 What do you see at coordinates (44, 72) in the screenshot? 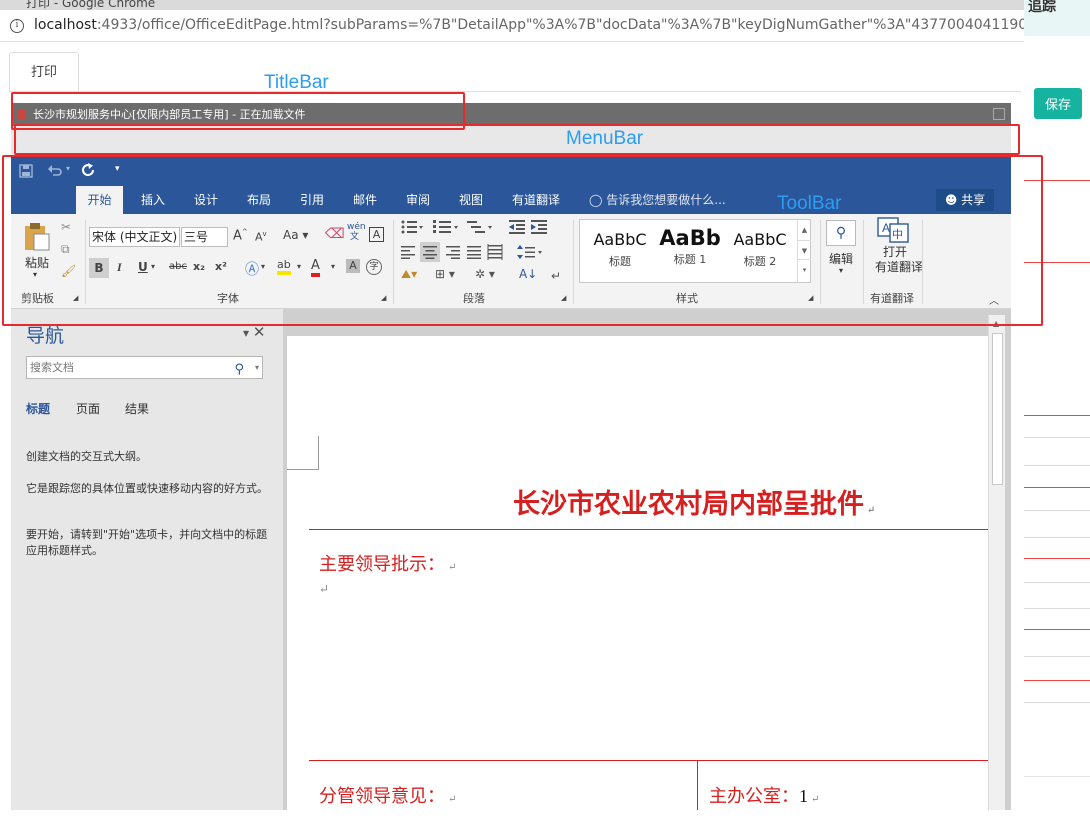
I see `tab-print: 打印` at bounding box center [44, 72].